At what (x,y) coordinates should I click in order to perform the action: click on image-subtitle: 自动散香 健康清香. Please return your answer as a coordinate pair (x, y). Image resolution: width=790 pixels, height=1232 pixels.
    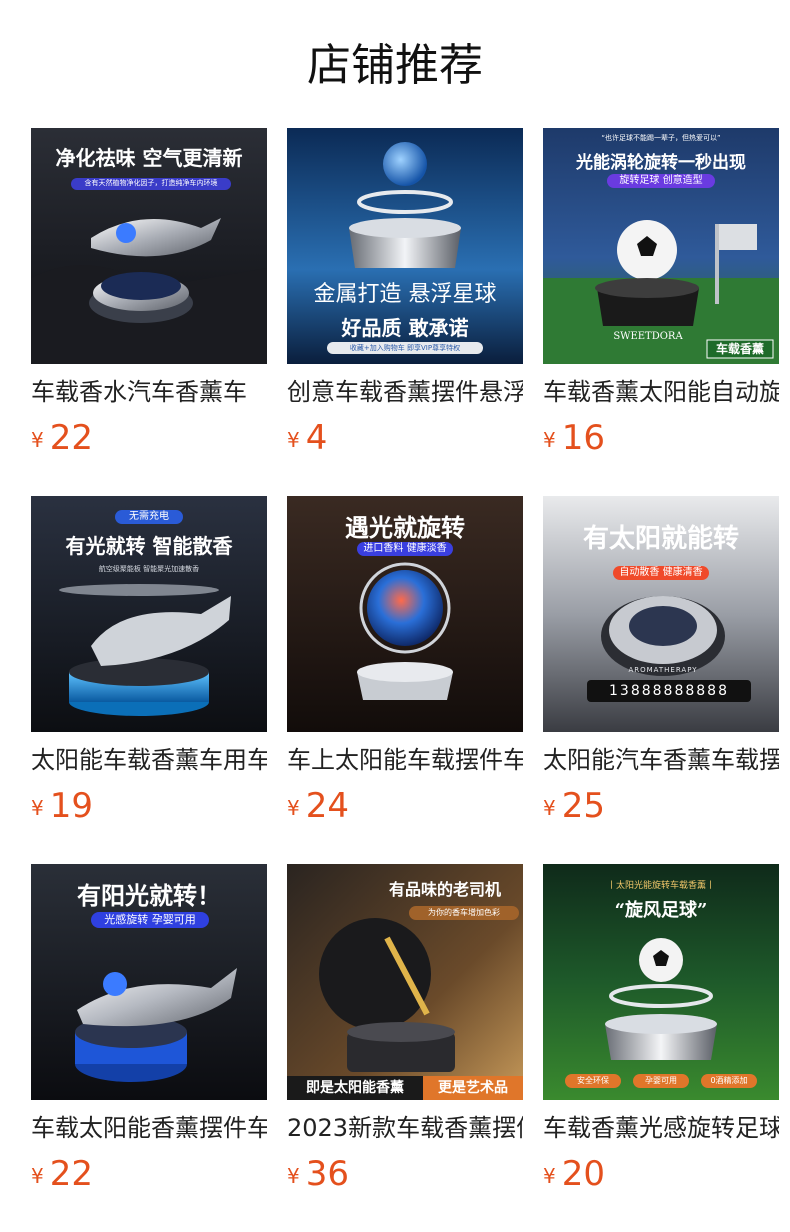
    Looking at the image, I should click on (661, 572).